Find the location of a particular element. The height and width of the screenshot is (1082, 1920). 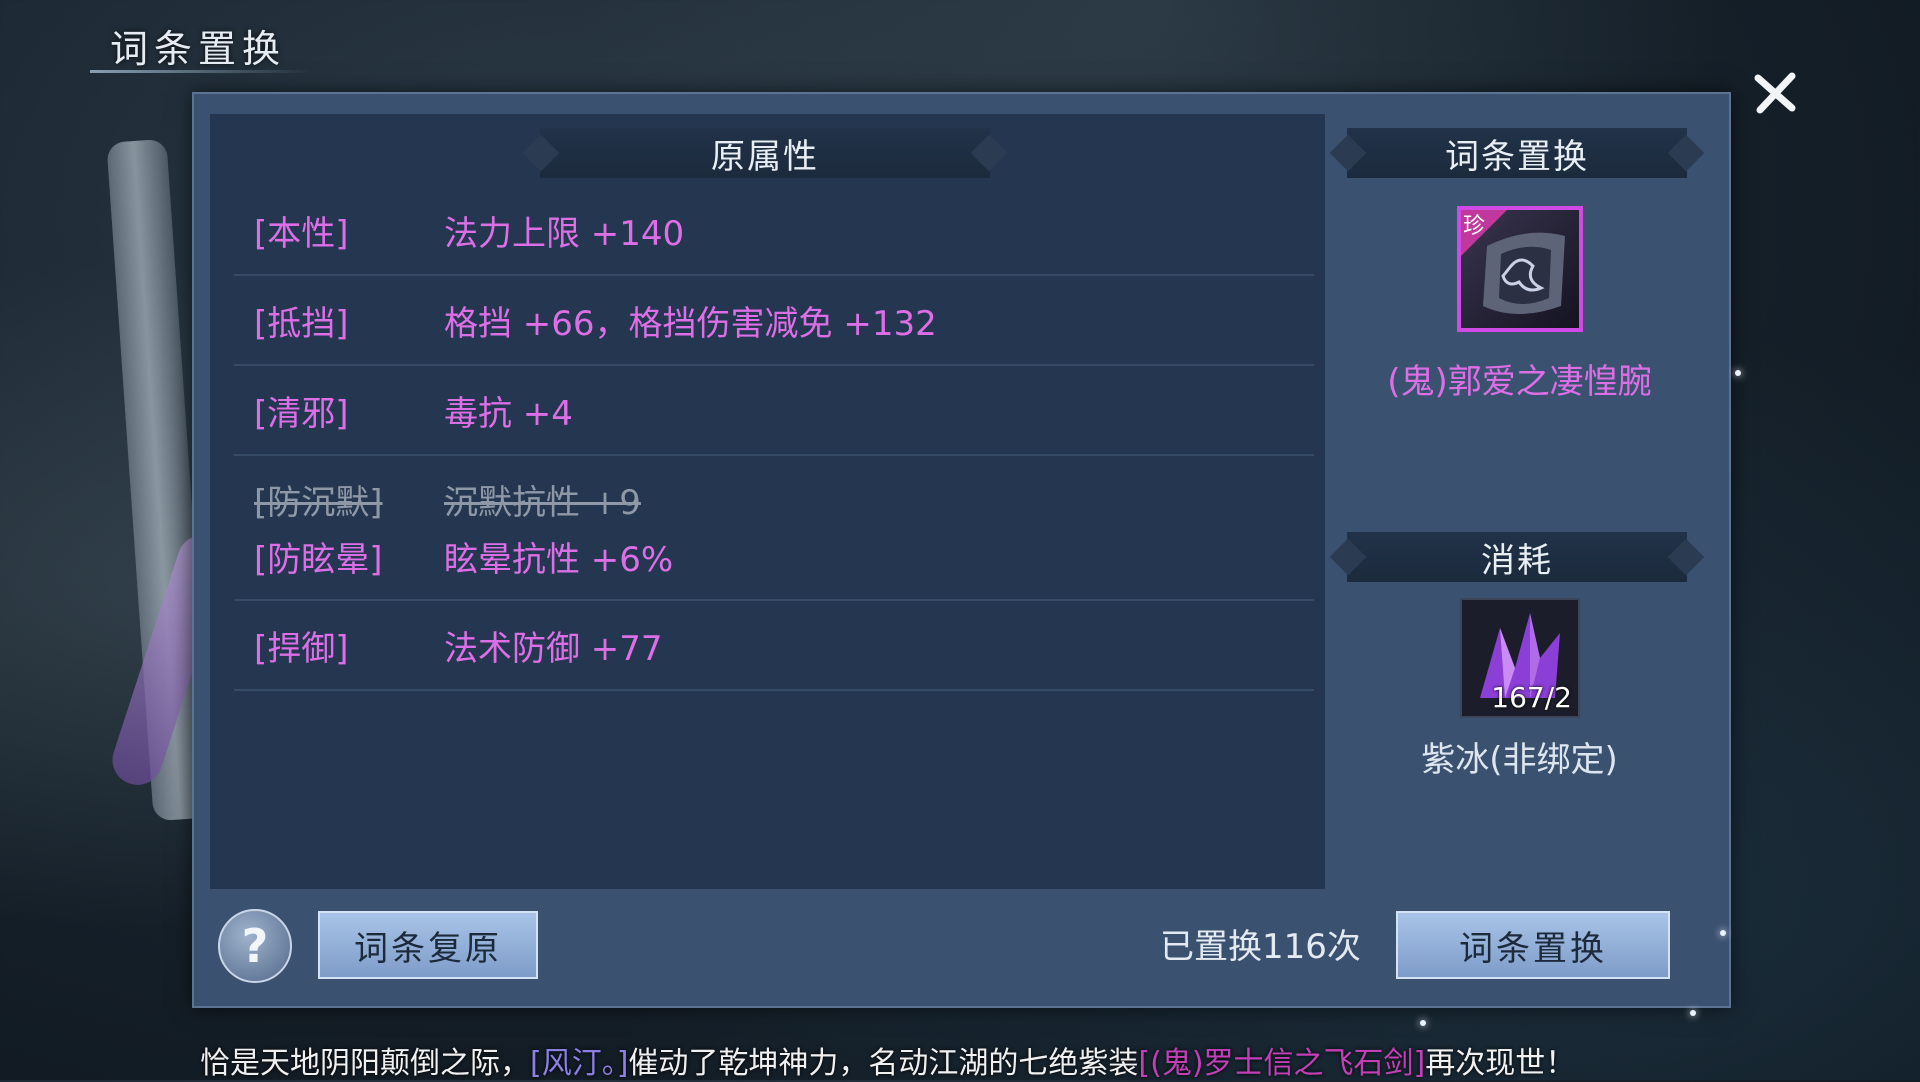

title-underline is located at coordinates (200, 71).